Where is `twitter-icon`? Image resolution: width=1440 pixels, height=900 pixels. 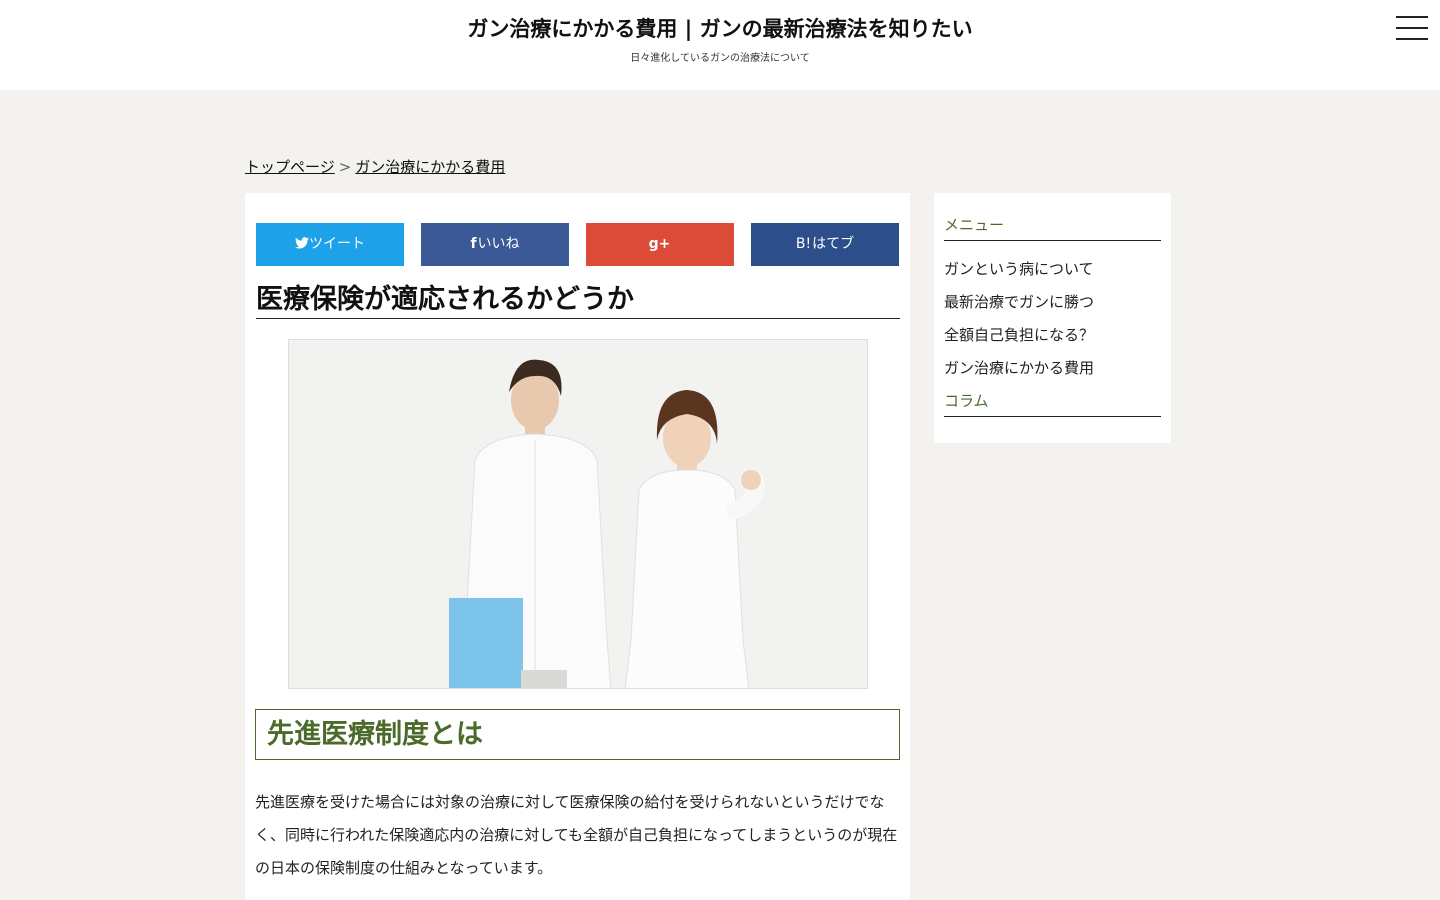
twitter-icon is located at coordinates (302, 243).